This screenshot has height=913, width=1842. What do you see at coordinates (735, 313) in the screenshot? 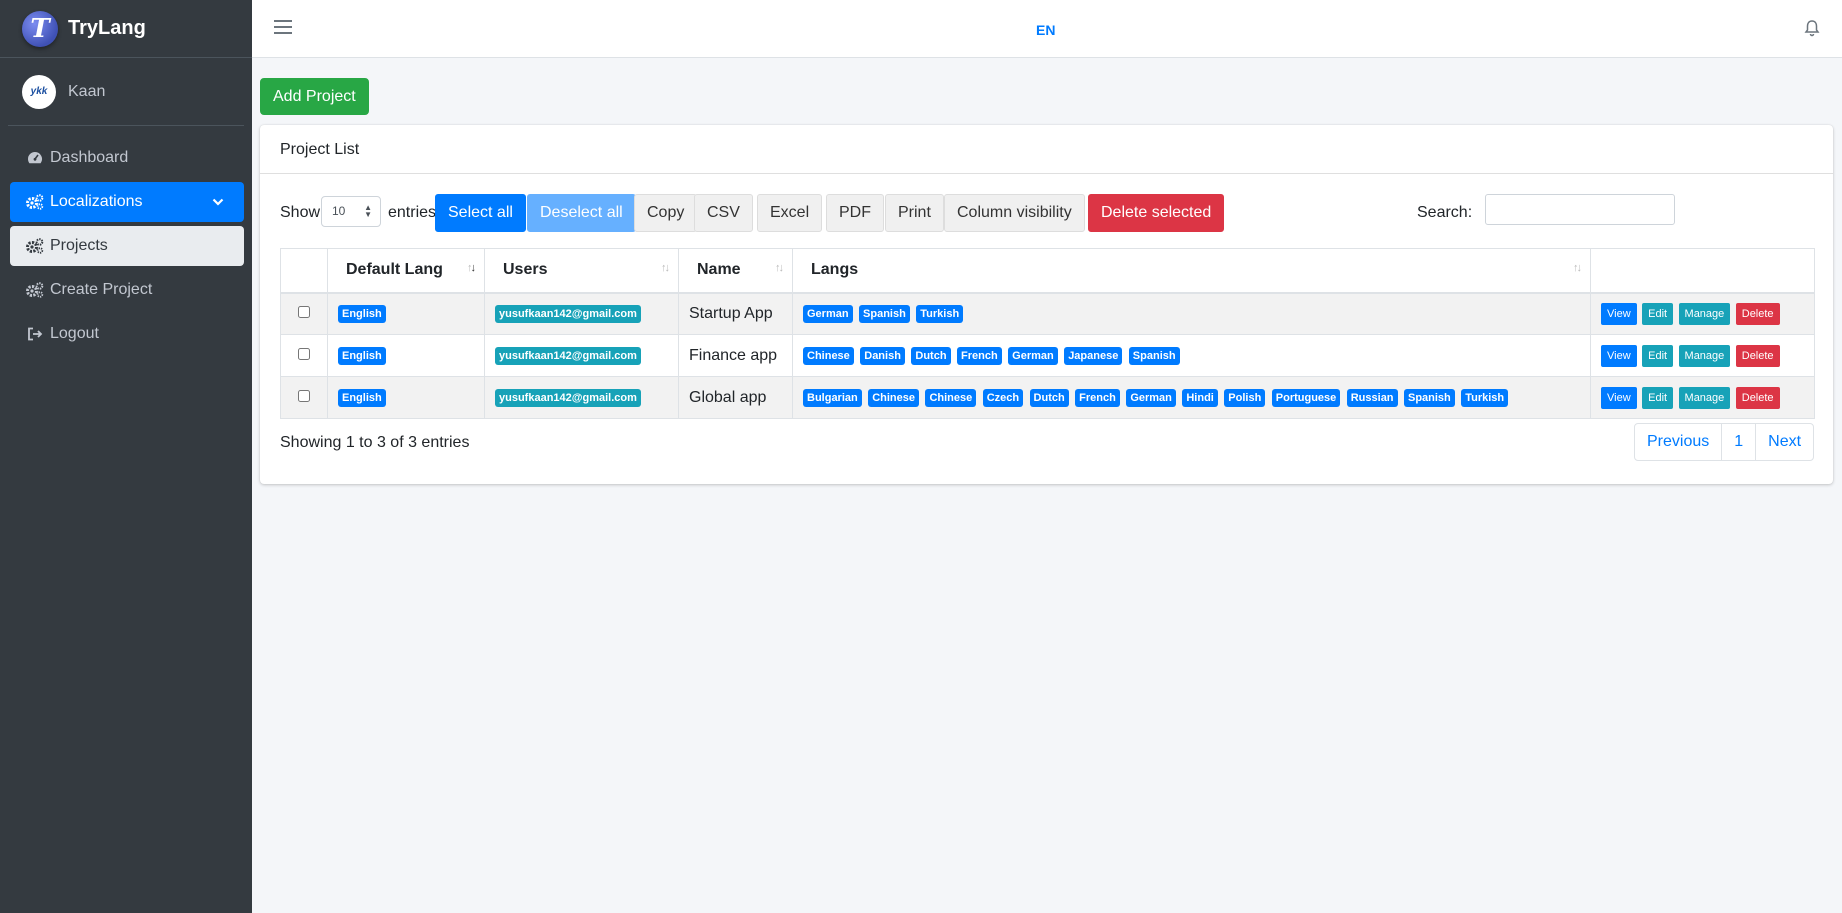
I see `name-cell: Startup App` at bounding box center [735, 313].